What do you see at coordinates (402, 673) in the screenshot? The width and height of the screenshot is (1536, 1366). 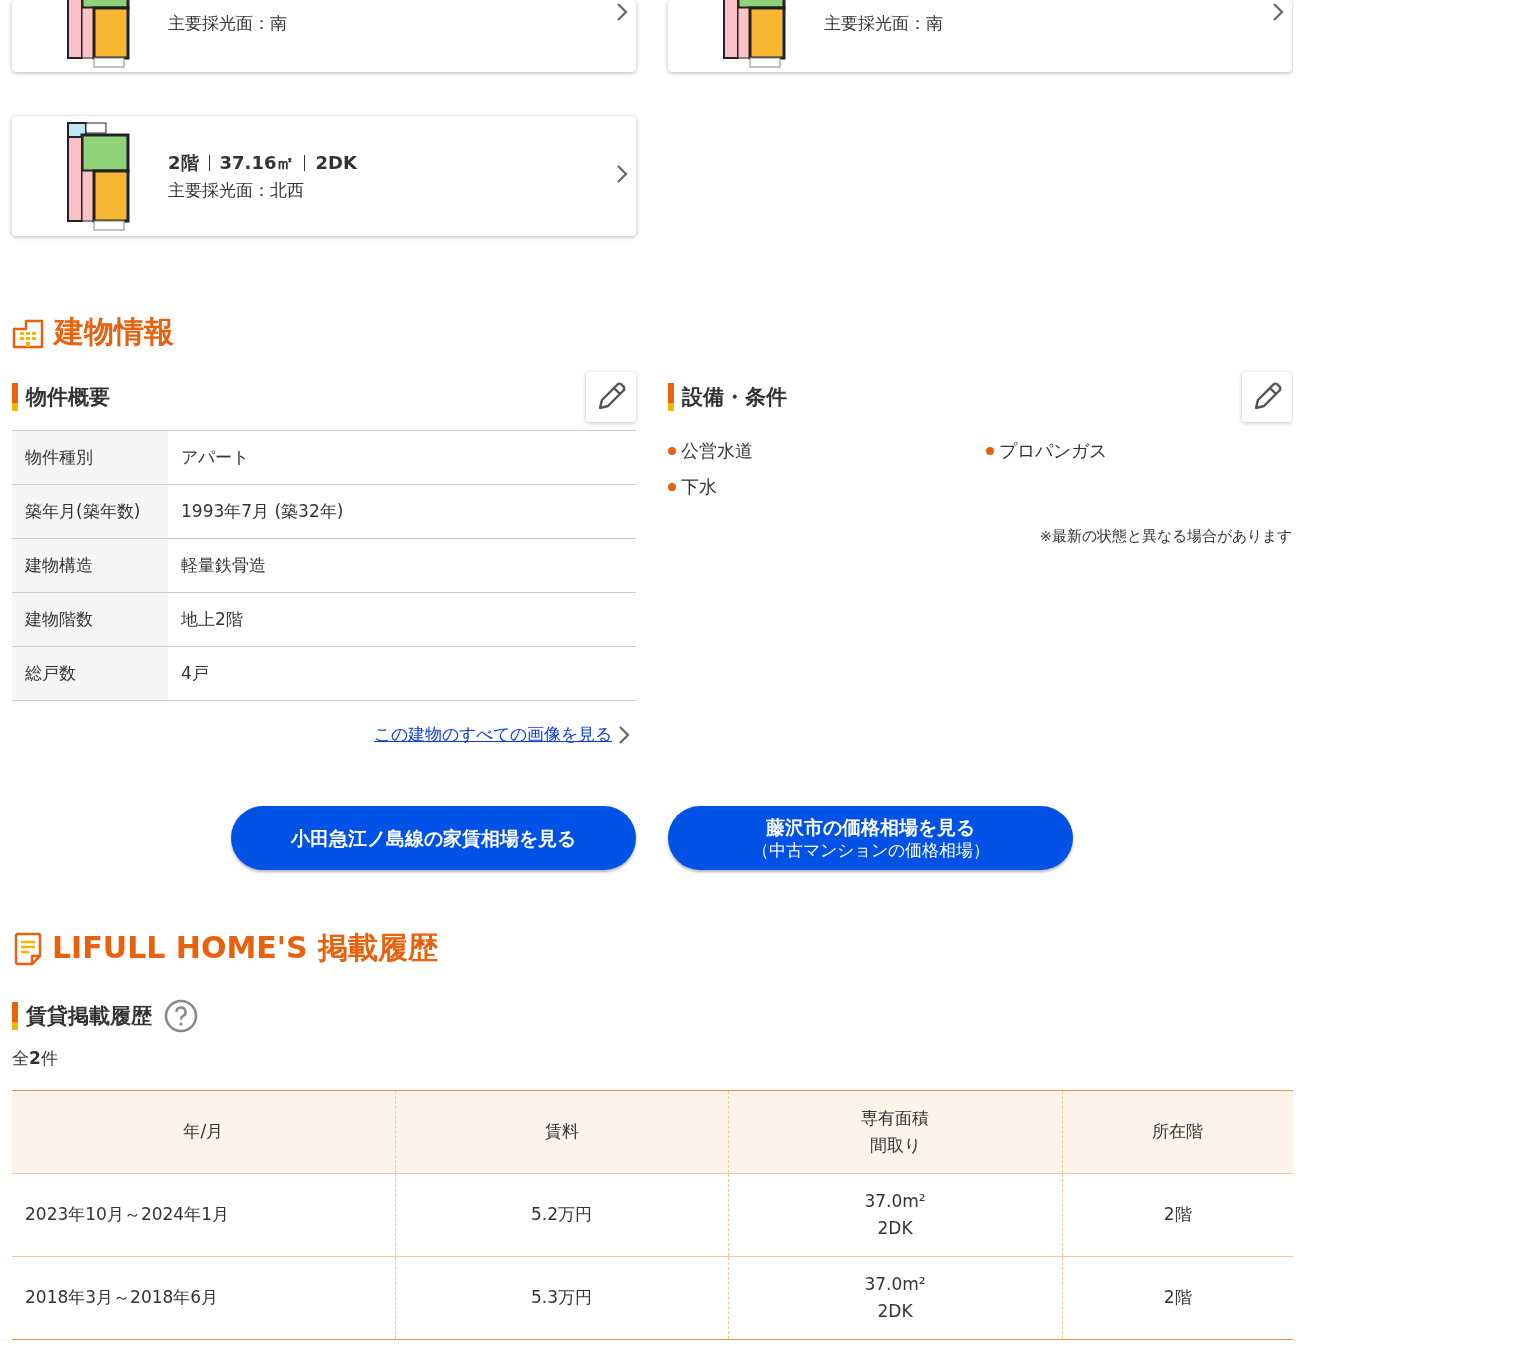 I see `table-cell: 4戸` at bounding box center [402, 673].